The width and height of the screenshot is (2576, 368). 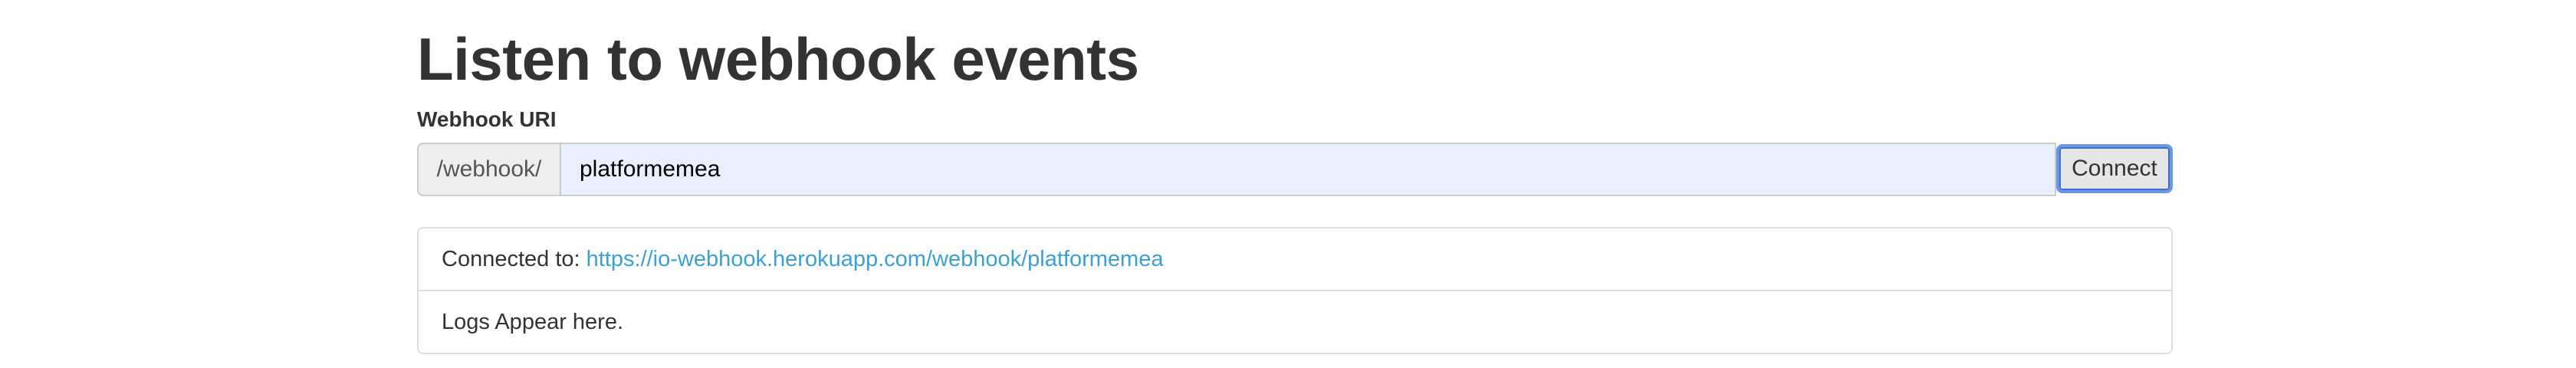 What do you see at coordinates (2114, 169) in the screenshot?
I see `connect-button: Connect` at bounding box center [2114, 169].